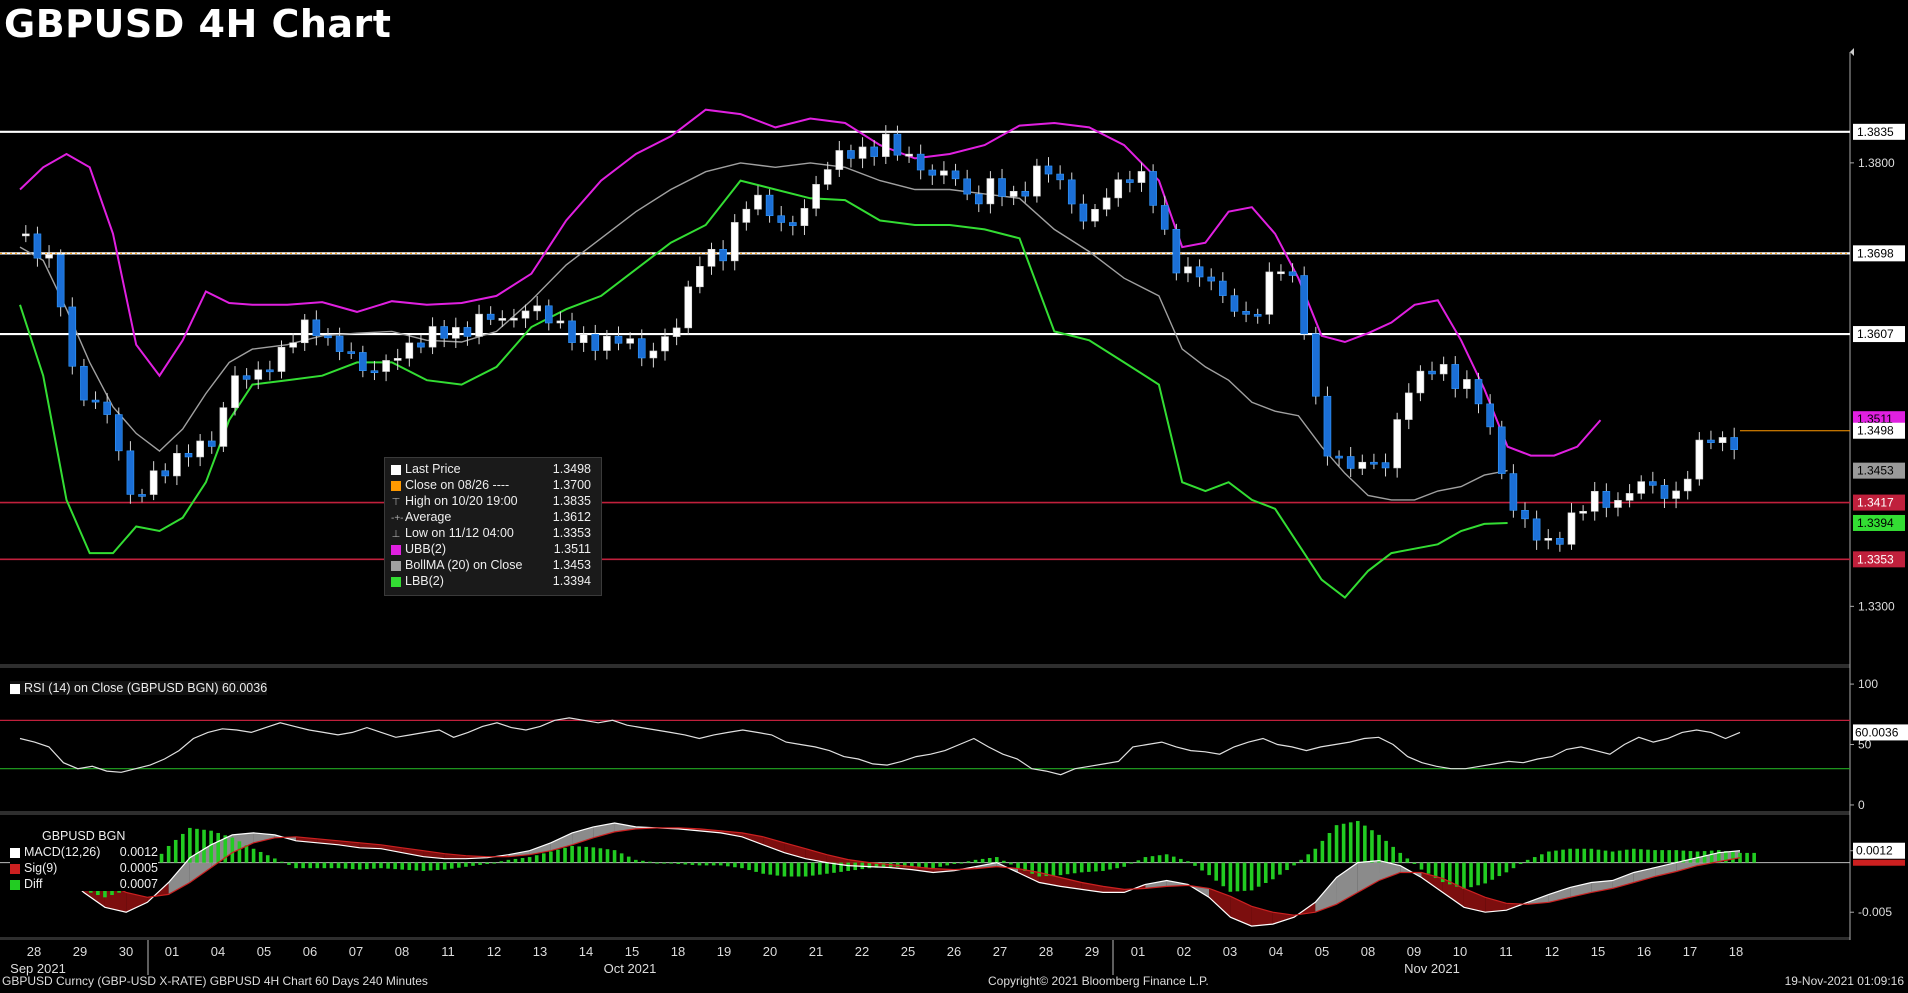  I want to click on svg-text: 1.3453, so click(1875, 471).